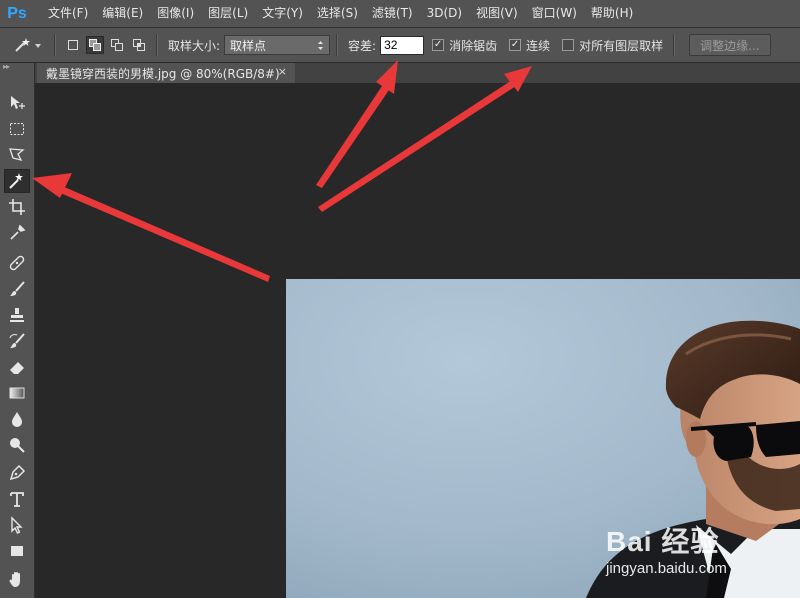 The width and height of the screenshot is (800, 598). I want to click on rectangle-shape-icon, so click(17, 551).